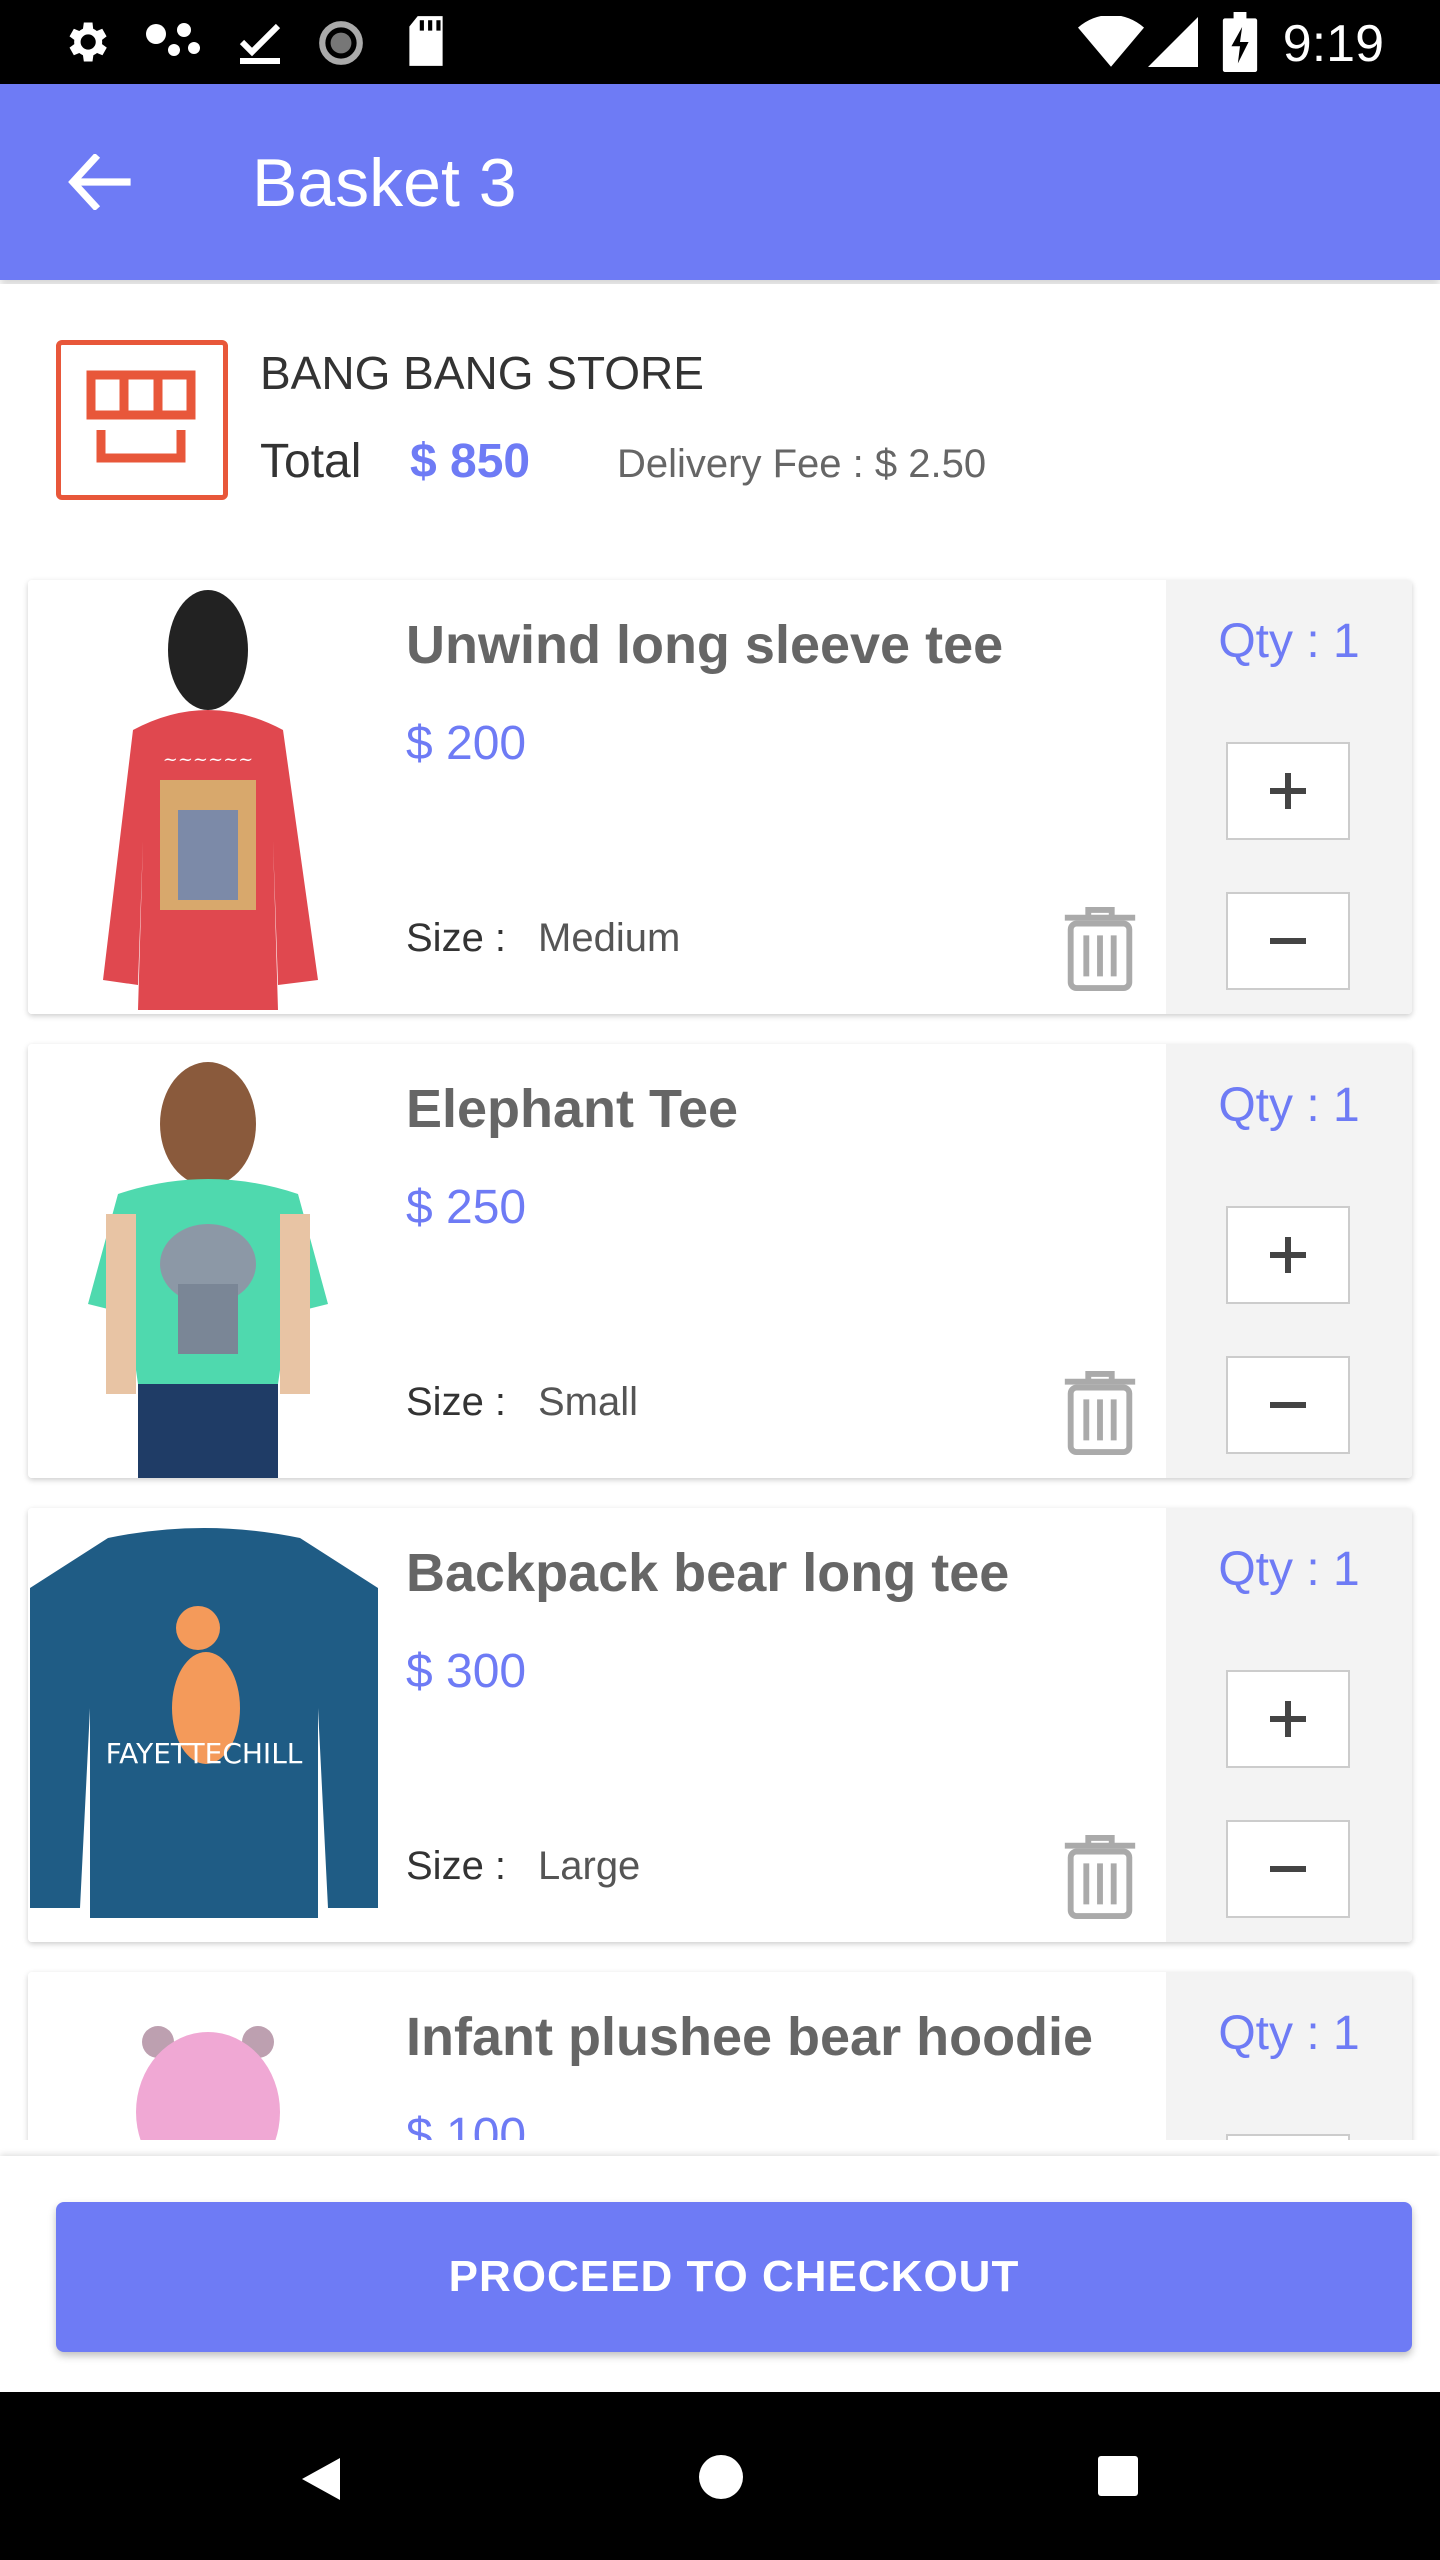 The height and width of the screenshot is (2560, 1440). I want to click on basket-item: Infant plushee bear hoodie $ 100 Qty : 1, so click(720, 2056).